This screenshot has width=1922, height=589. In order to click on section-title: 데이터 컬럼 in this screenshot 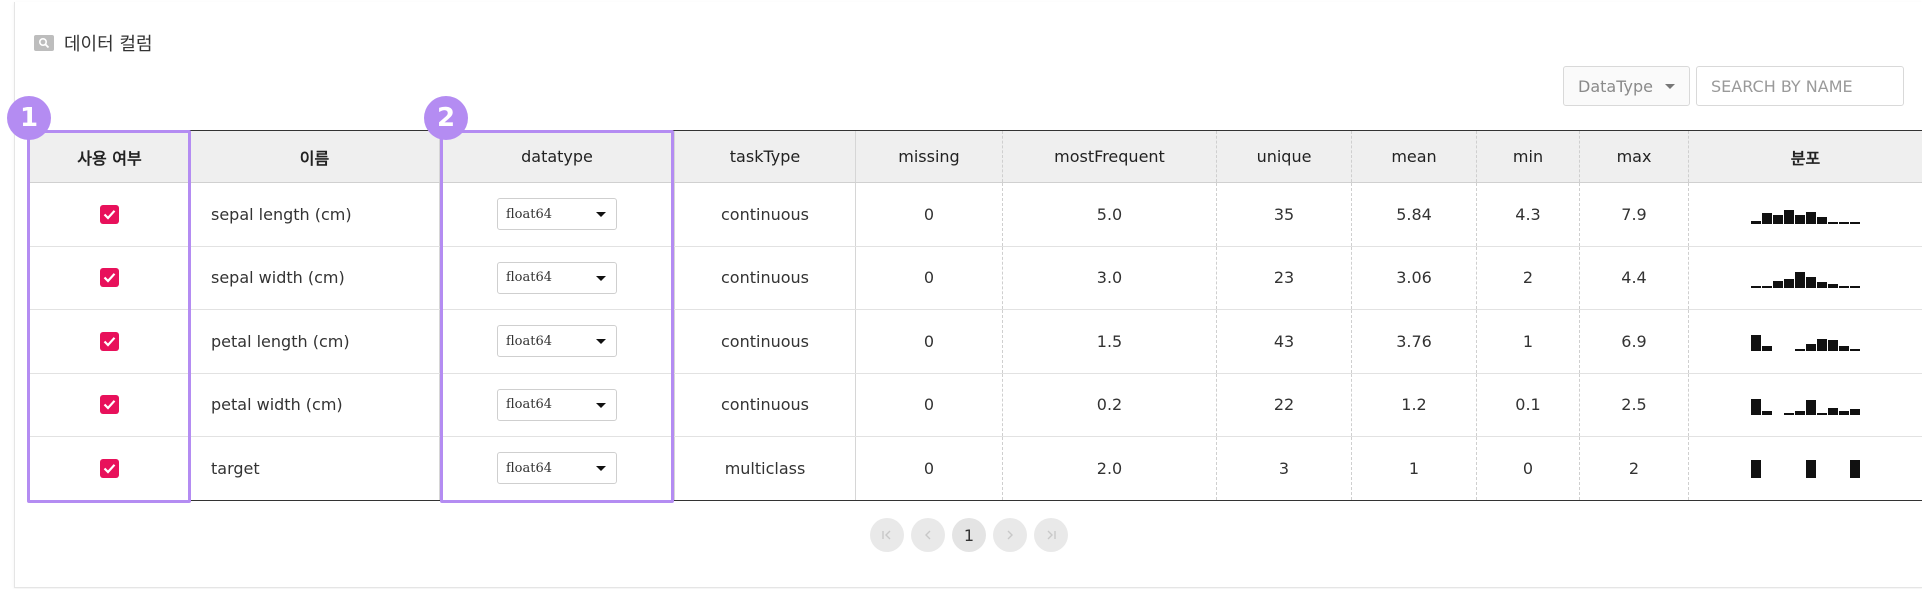, I will do `click(108, 44)`.